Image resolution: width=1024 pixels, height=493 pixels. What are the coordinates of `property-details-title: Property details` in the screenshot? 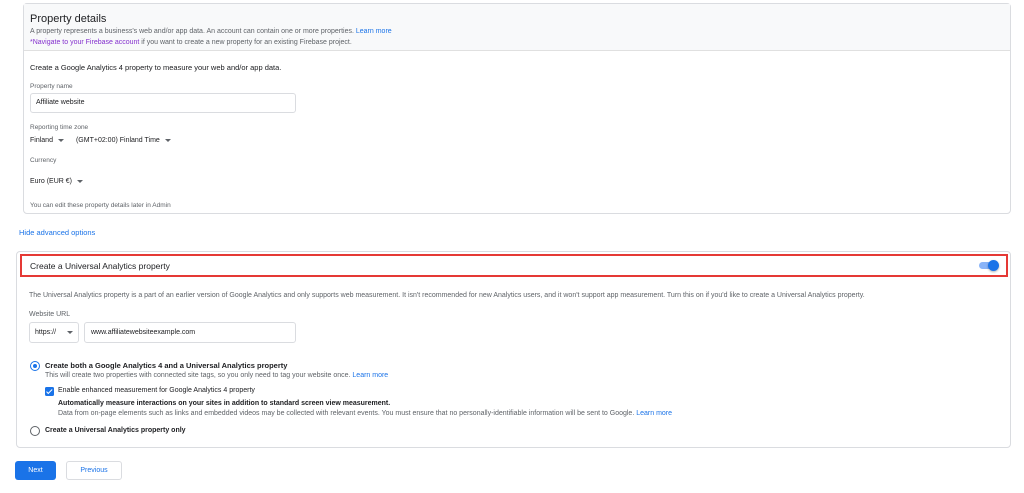 It's located at (68, 19).